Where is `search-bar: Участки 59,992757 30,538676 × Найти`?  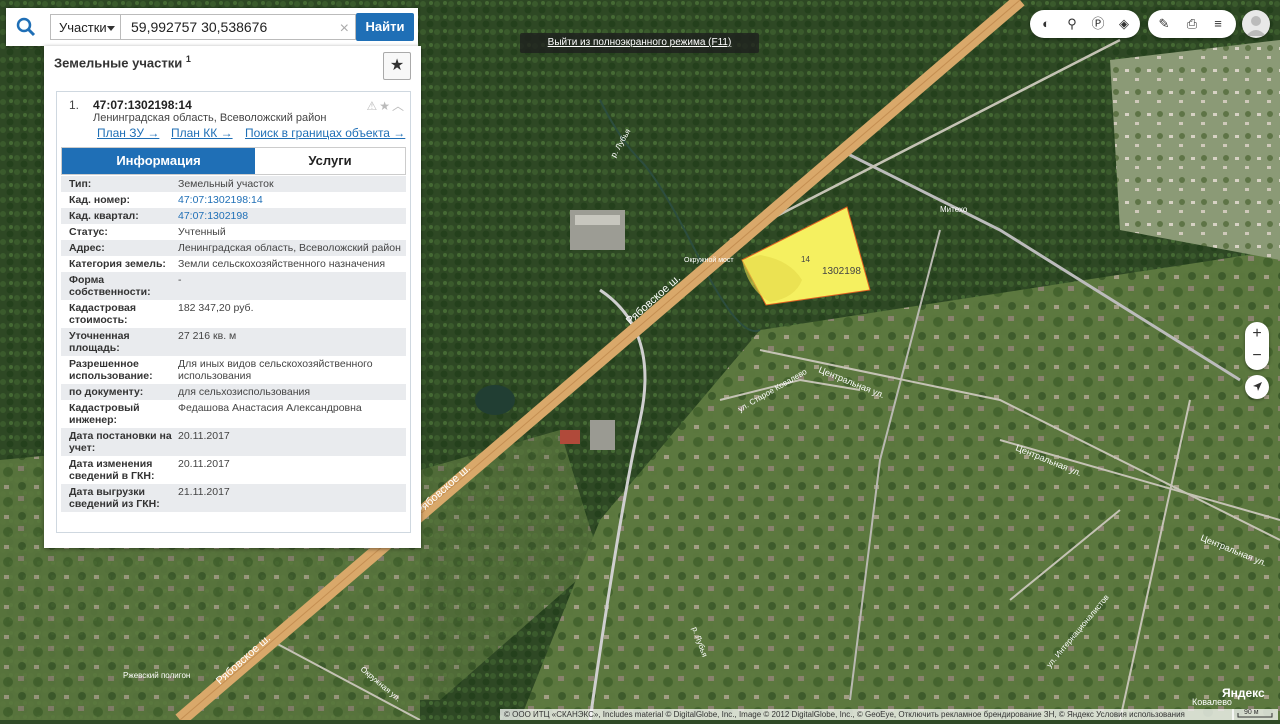
search-bar: Участки 59,992757 30,538676 × Найти is located at coordinates (212, 27).